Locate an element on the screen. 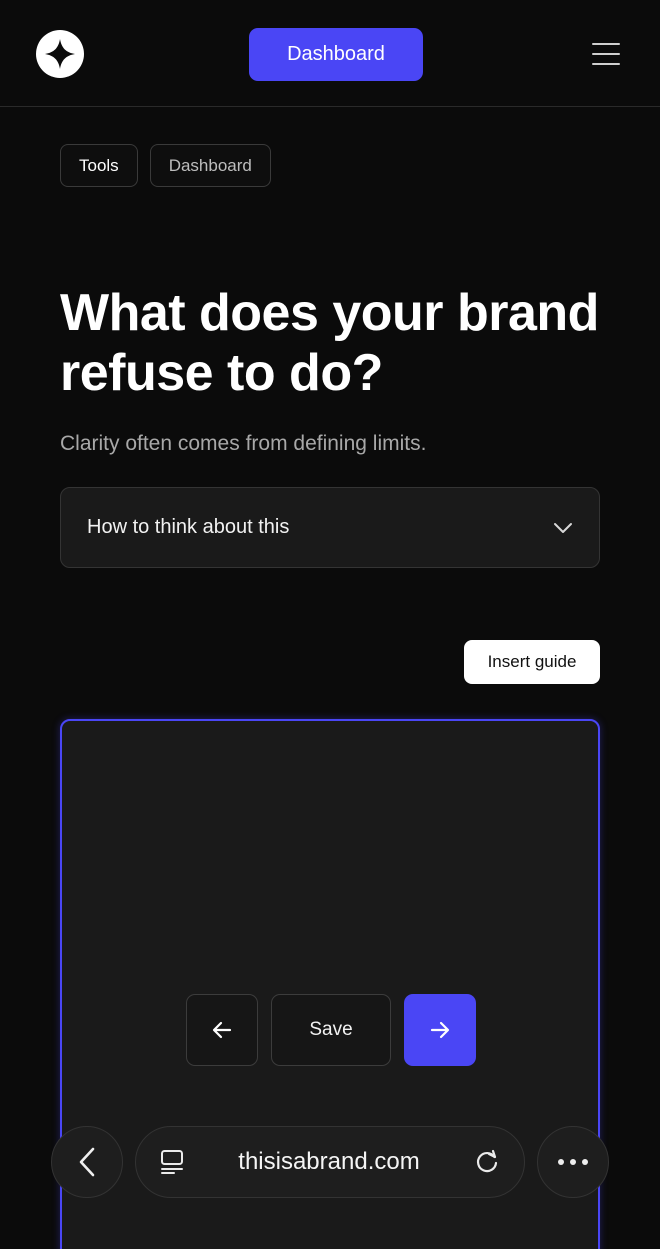  guidance-accordion: How to think about this is located at coordinates (330, 527).